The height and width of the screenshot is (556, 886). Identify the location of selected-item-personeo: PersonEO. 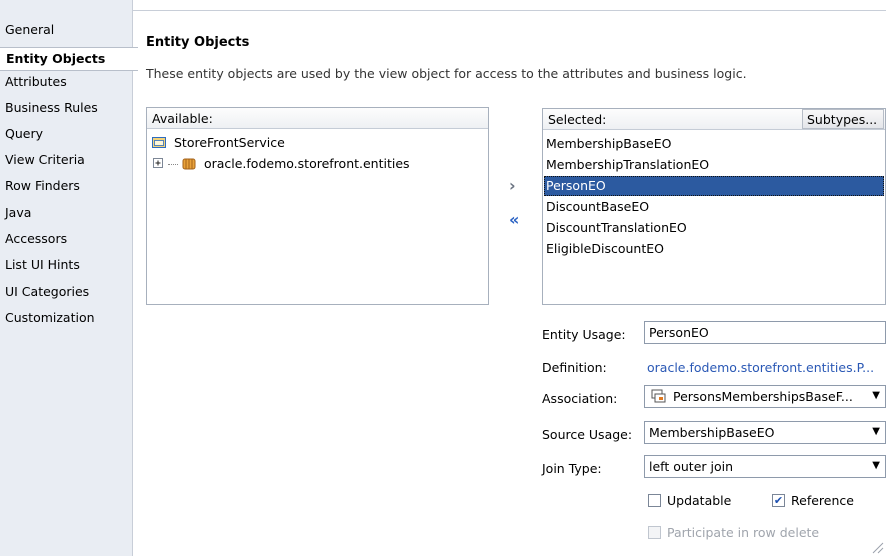
(714, 186).